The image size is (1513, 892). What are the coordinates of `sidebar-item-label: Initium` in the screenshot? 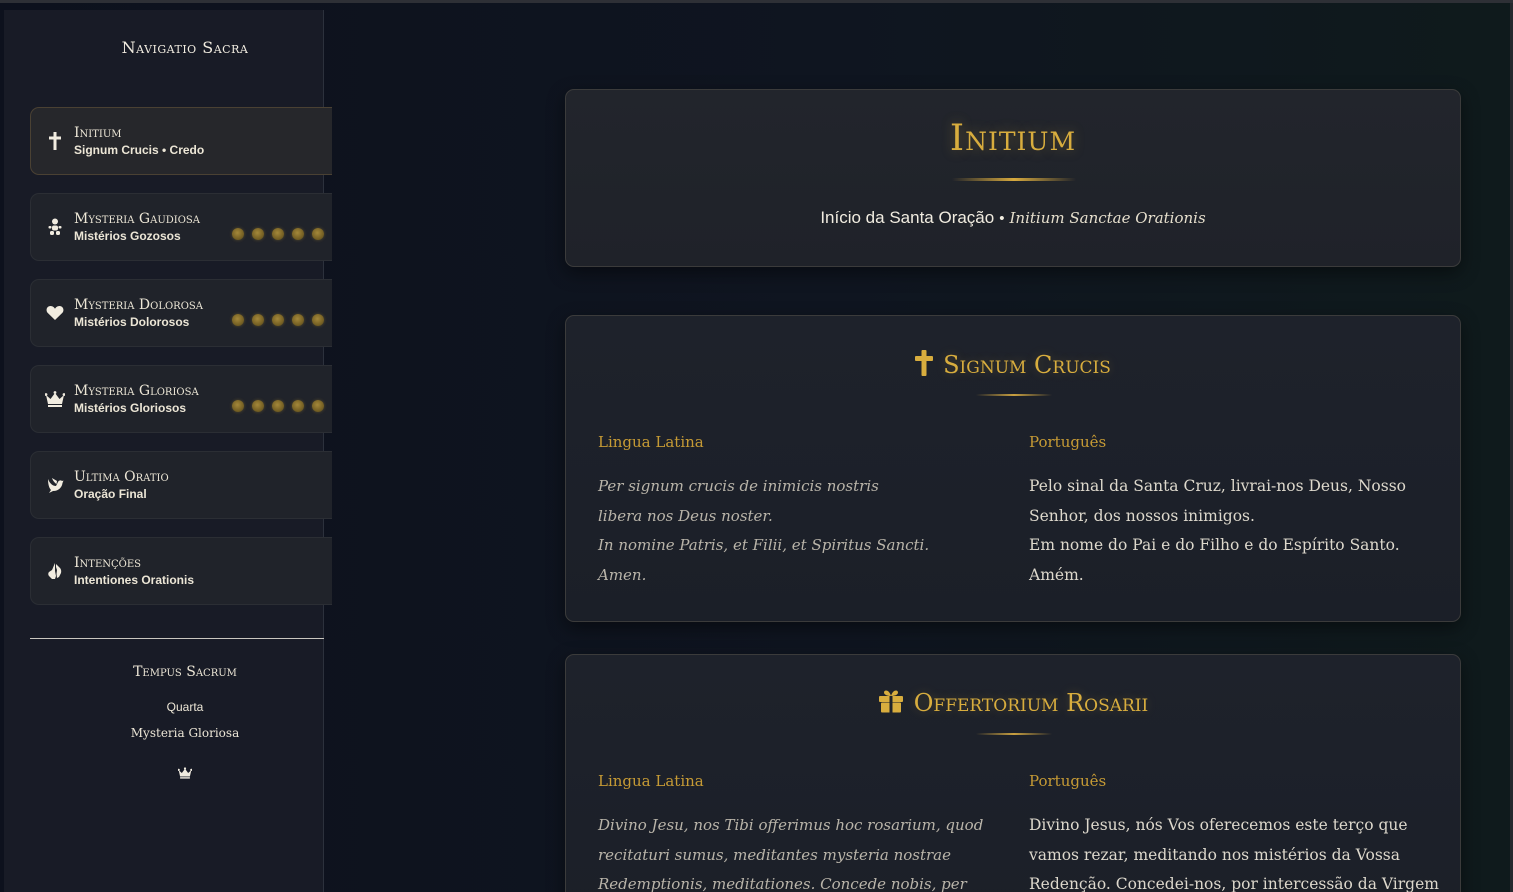 It's located at (98, 133).